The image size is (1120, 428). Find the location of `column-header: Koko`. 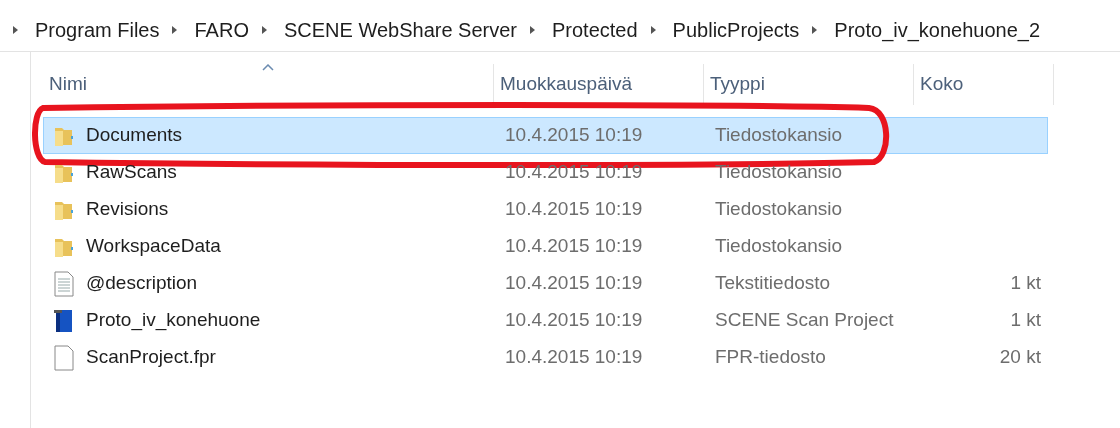

column-header: Koko is located at coordinates (984, 84).